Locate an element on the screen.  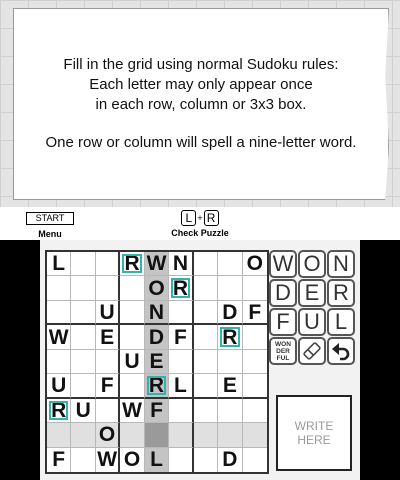
check-puzzle-button: L + R Check Puzzle is located at coordinates (200, 223).